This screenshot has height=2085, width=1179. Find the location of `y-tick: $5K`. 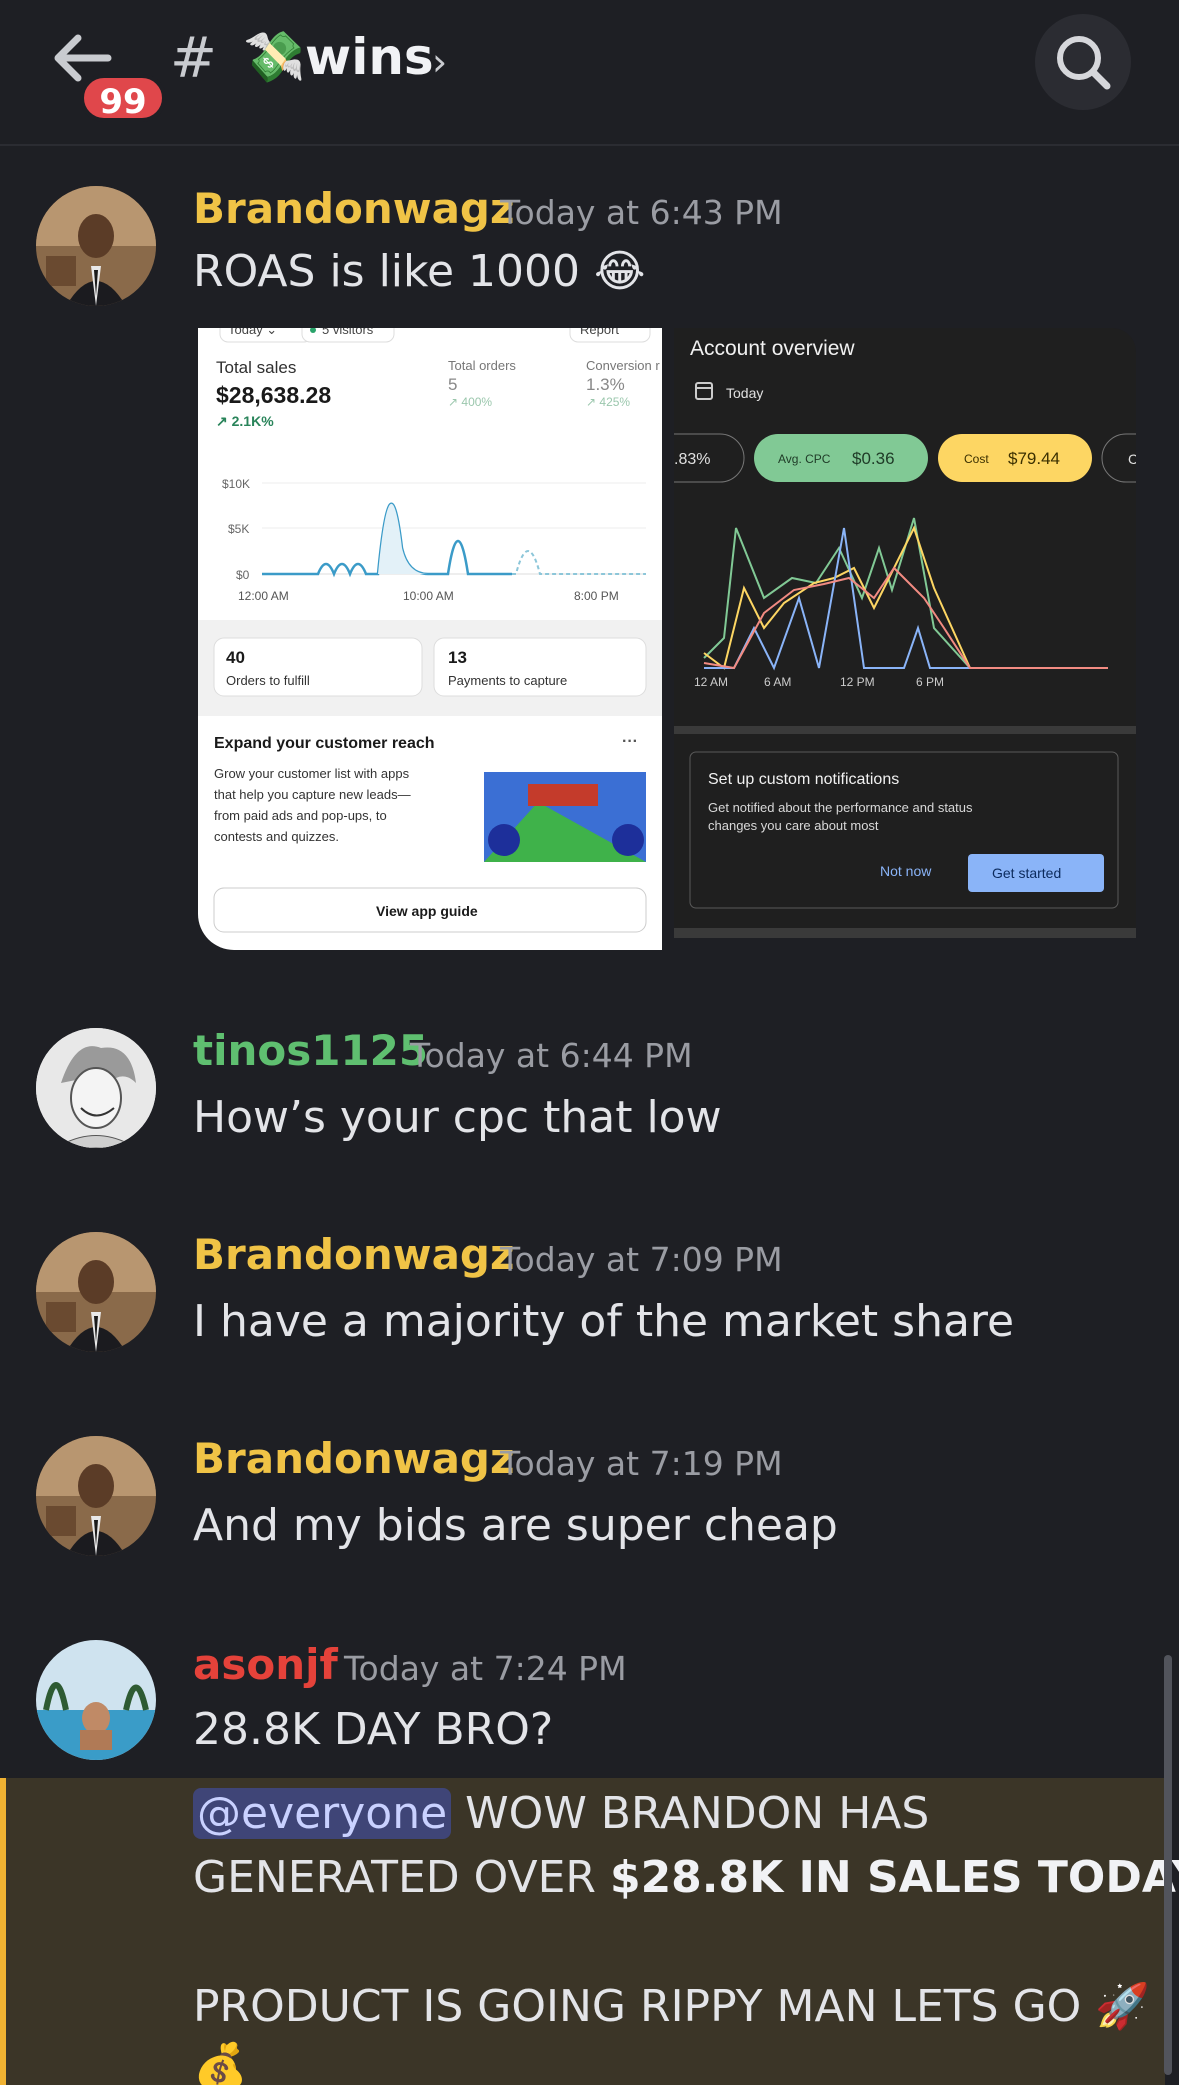

y-tick: $5K is located at coordinates (238, 529).